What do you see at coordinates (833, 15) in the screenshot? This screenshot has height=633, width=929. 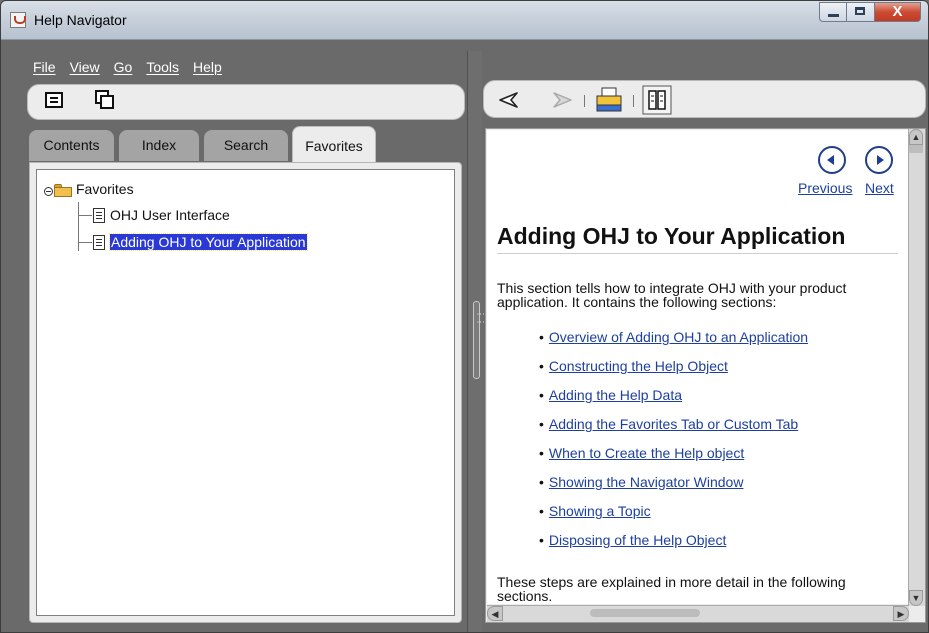 I see `minimize-icon` at bounding box center [833, 15].